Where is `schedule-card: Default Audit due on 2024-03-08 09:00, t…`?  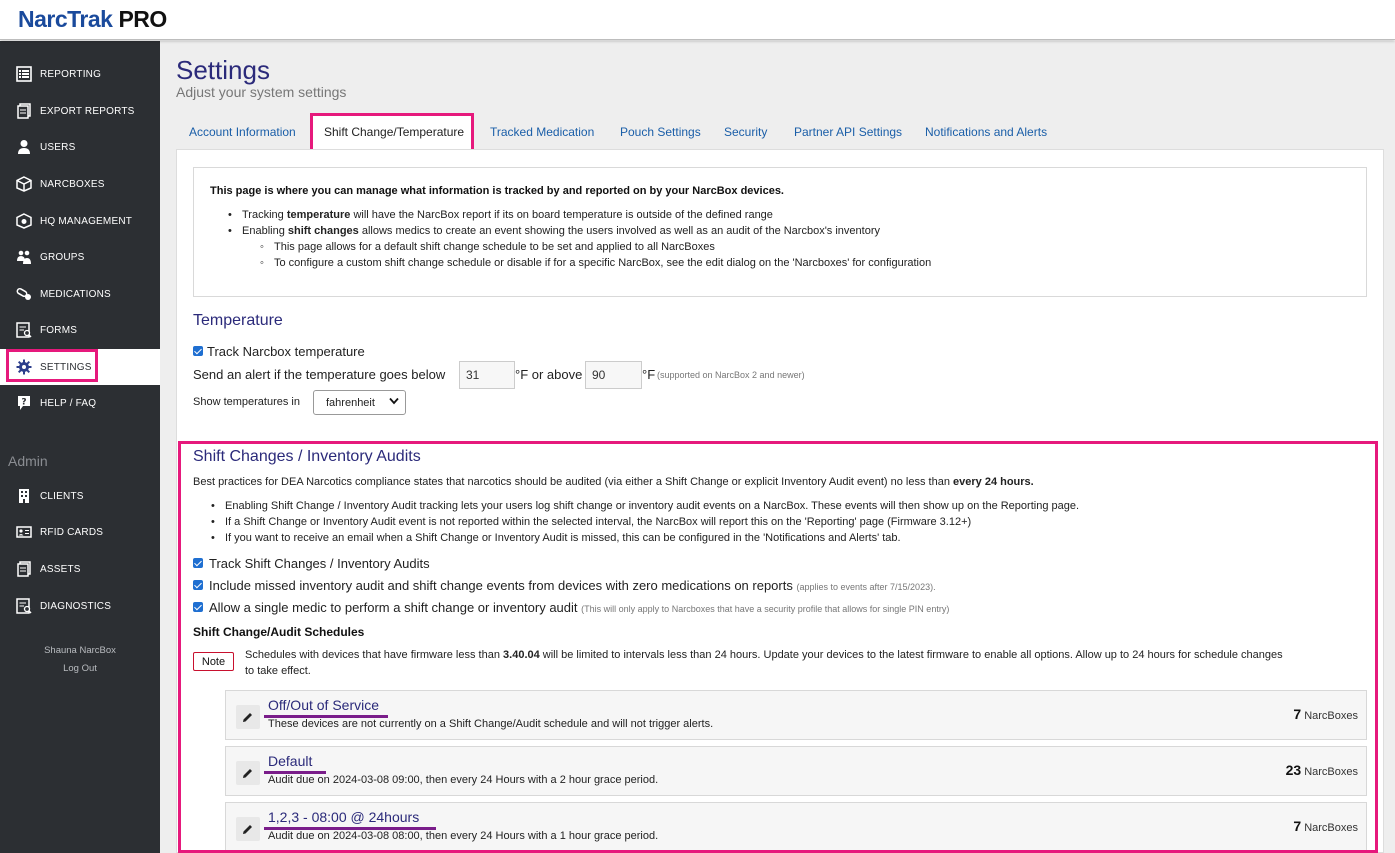
schedule-card: Default Audit due on 2024-03-08 09:00, t… is located at coordinates (796, 771).